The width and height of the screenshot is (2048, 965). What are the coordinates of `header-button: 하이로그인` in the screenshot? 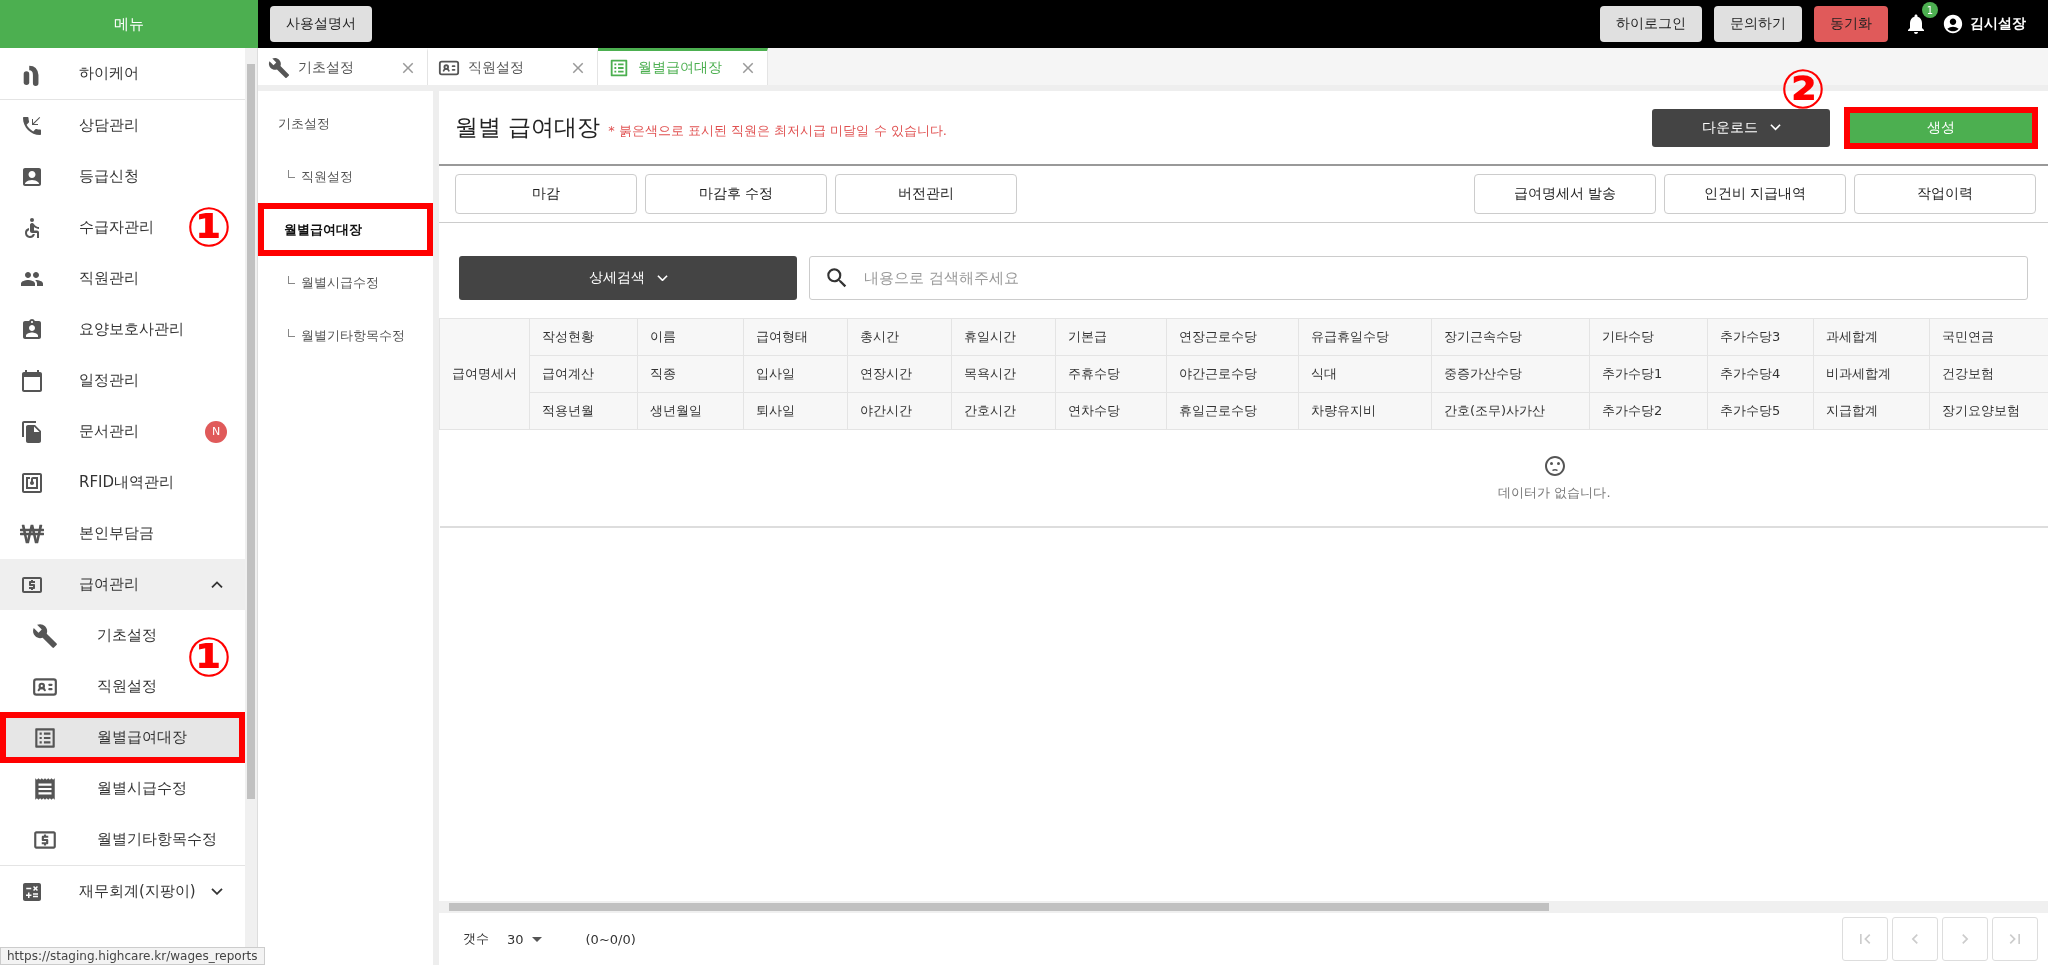 It's located at (1651, 24).